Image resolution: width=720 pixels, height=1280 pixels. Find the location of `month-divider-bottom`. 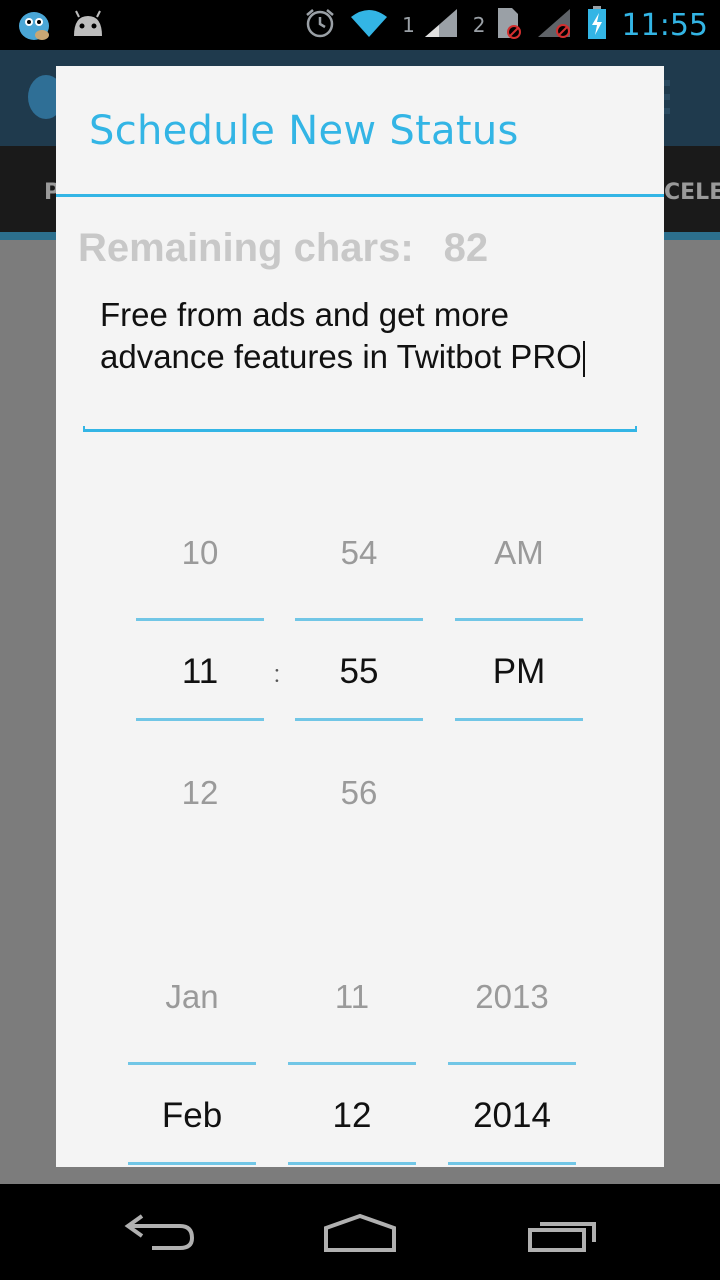

month-divider-bottom is located at coordinates (192, 1163).